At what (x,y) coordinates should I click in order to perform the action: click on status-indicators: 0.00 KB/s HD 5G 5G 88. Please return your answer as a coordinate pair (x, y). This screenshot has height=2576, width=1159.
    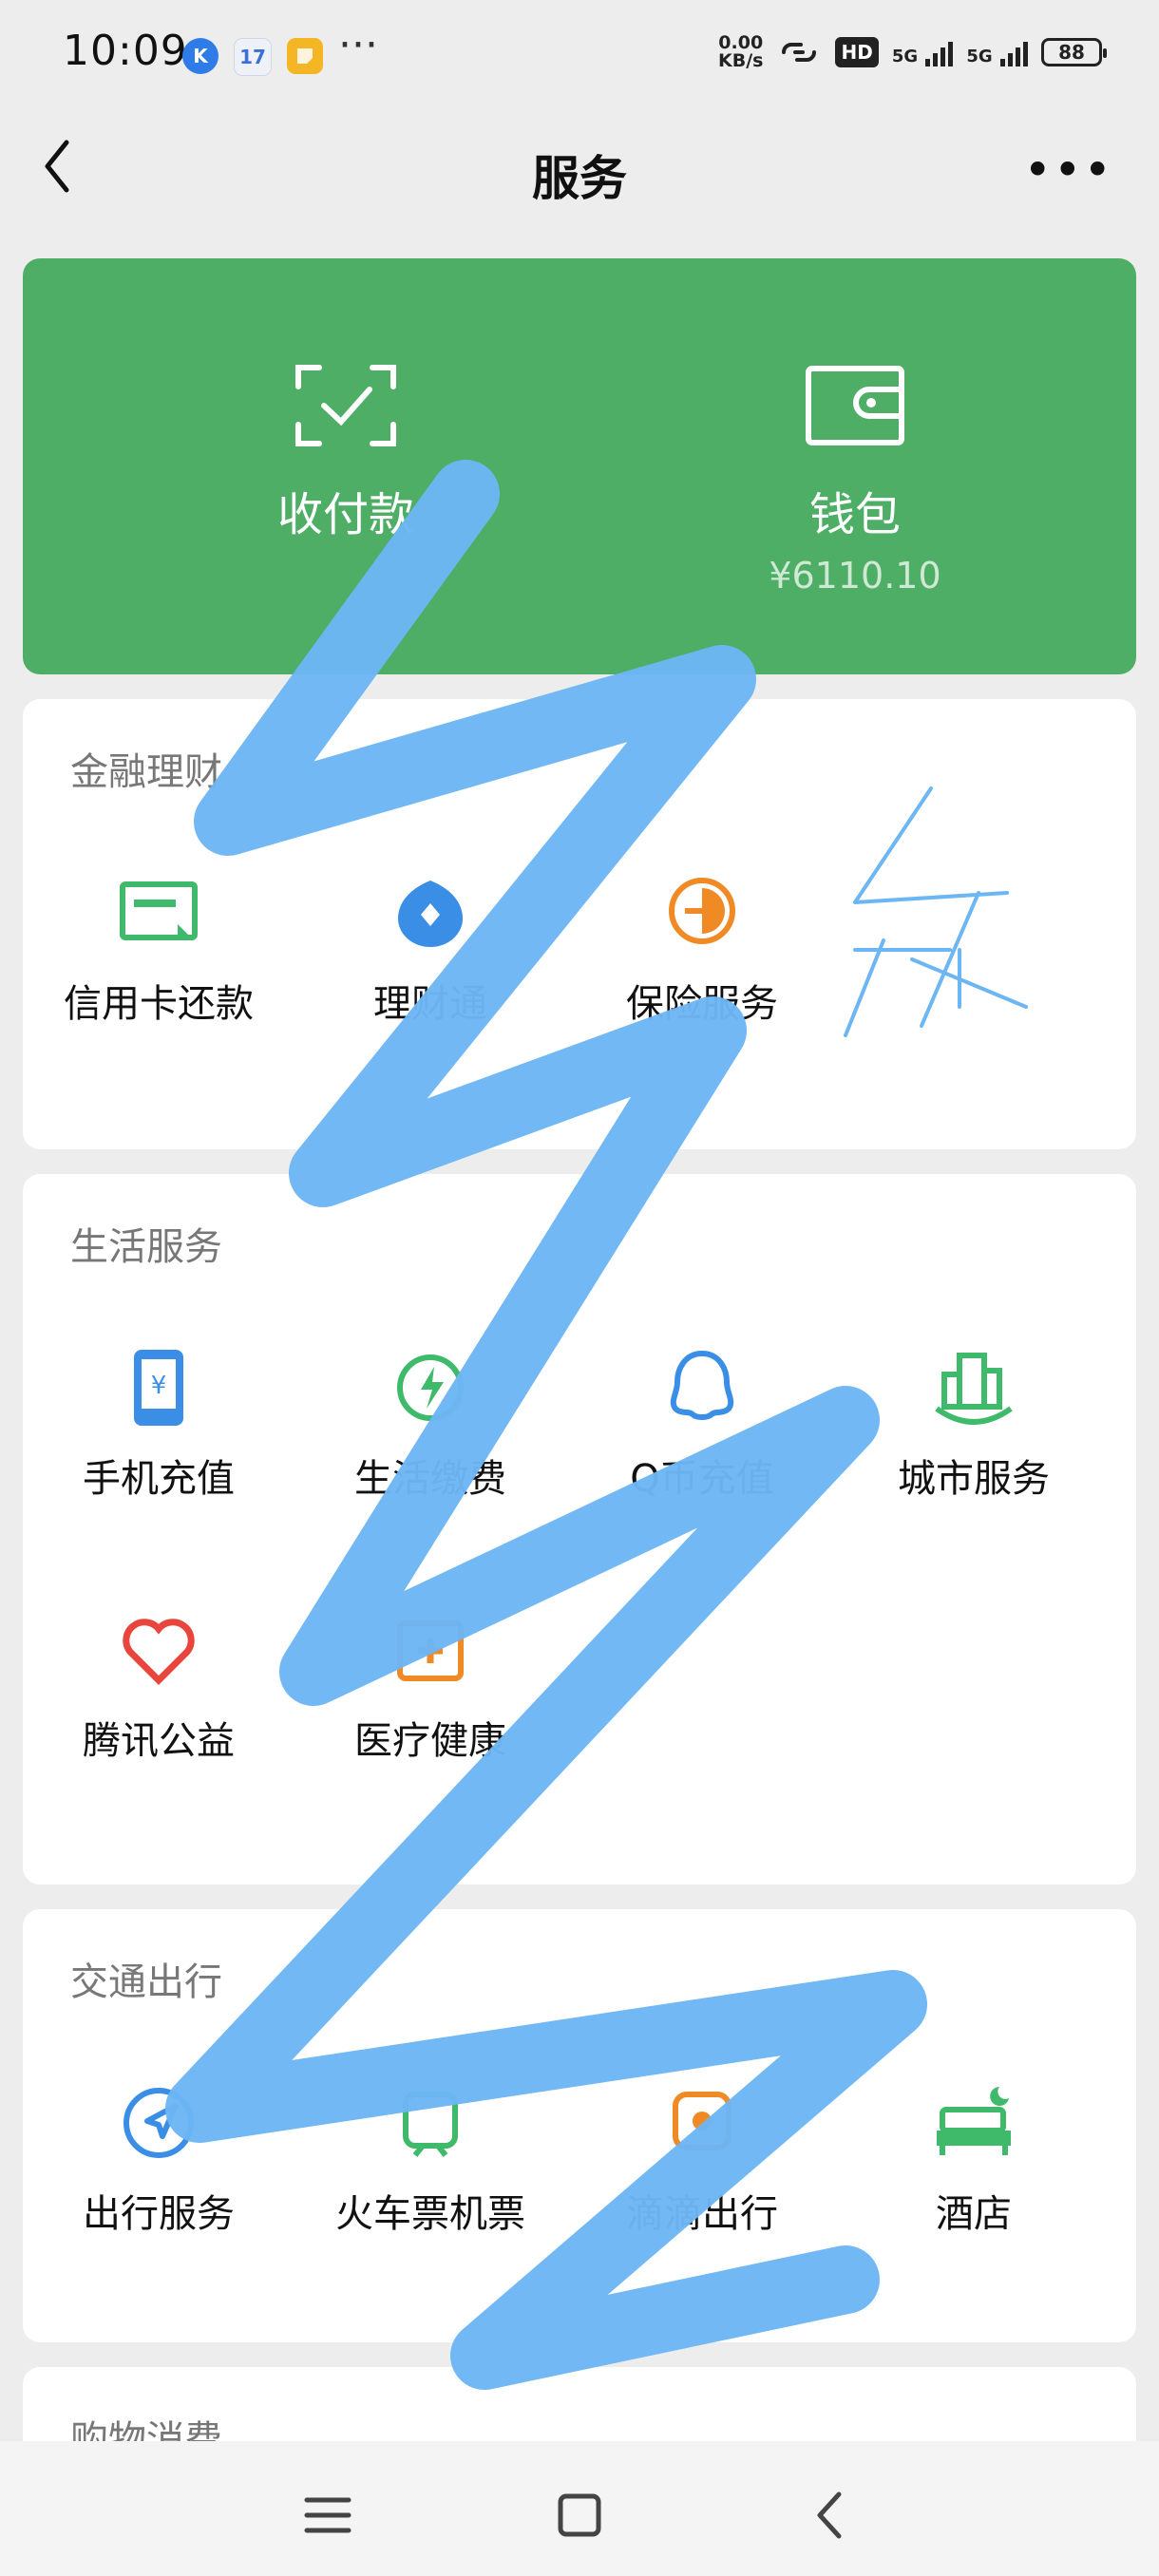
    Looking at the image, I should click on (912, 51).